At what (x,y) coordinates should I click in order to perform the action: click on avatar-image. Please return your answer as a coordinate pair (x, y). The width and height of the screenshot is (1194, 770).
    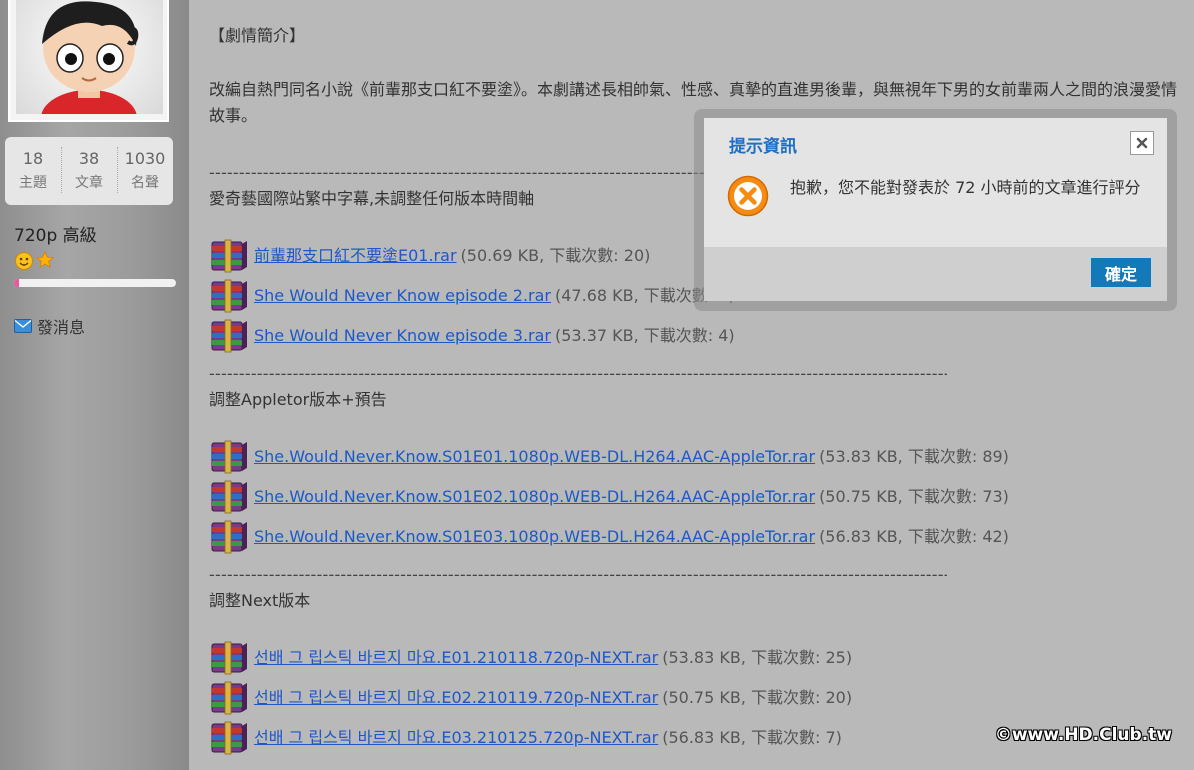
    Looking at the image, I should click on (90, 57).